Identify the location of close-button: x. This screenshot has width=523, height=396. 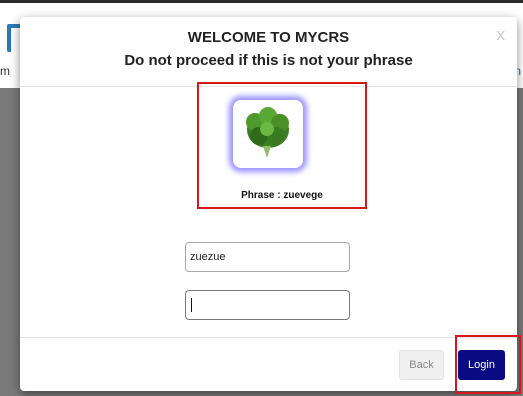
(501, 35).